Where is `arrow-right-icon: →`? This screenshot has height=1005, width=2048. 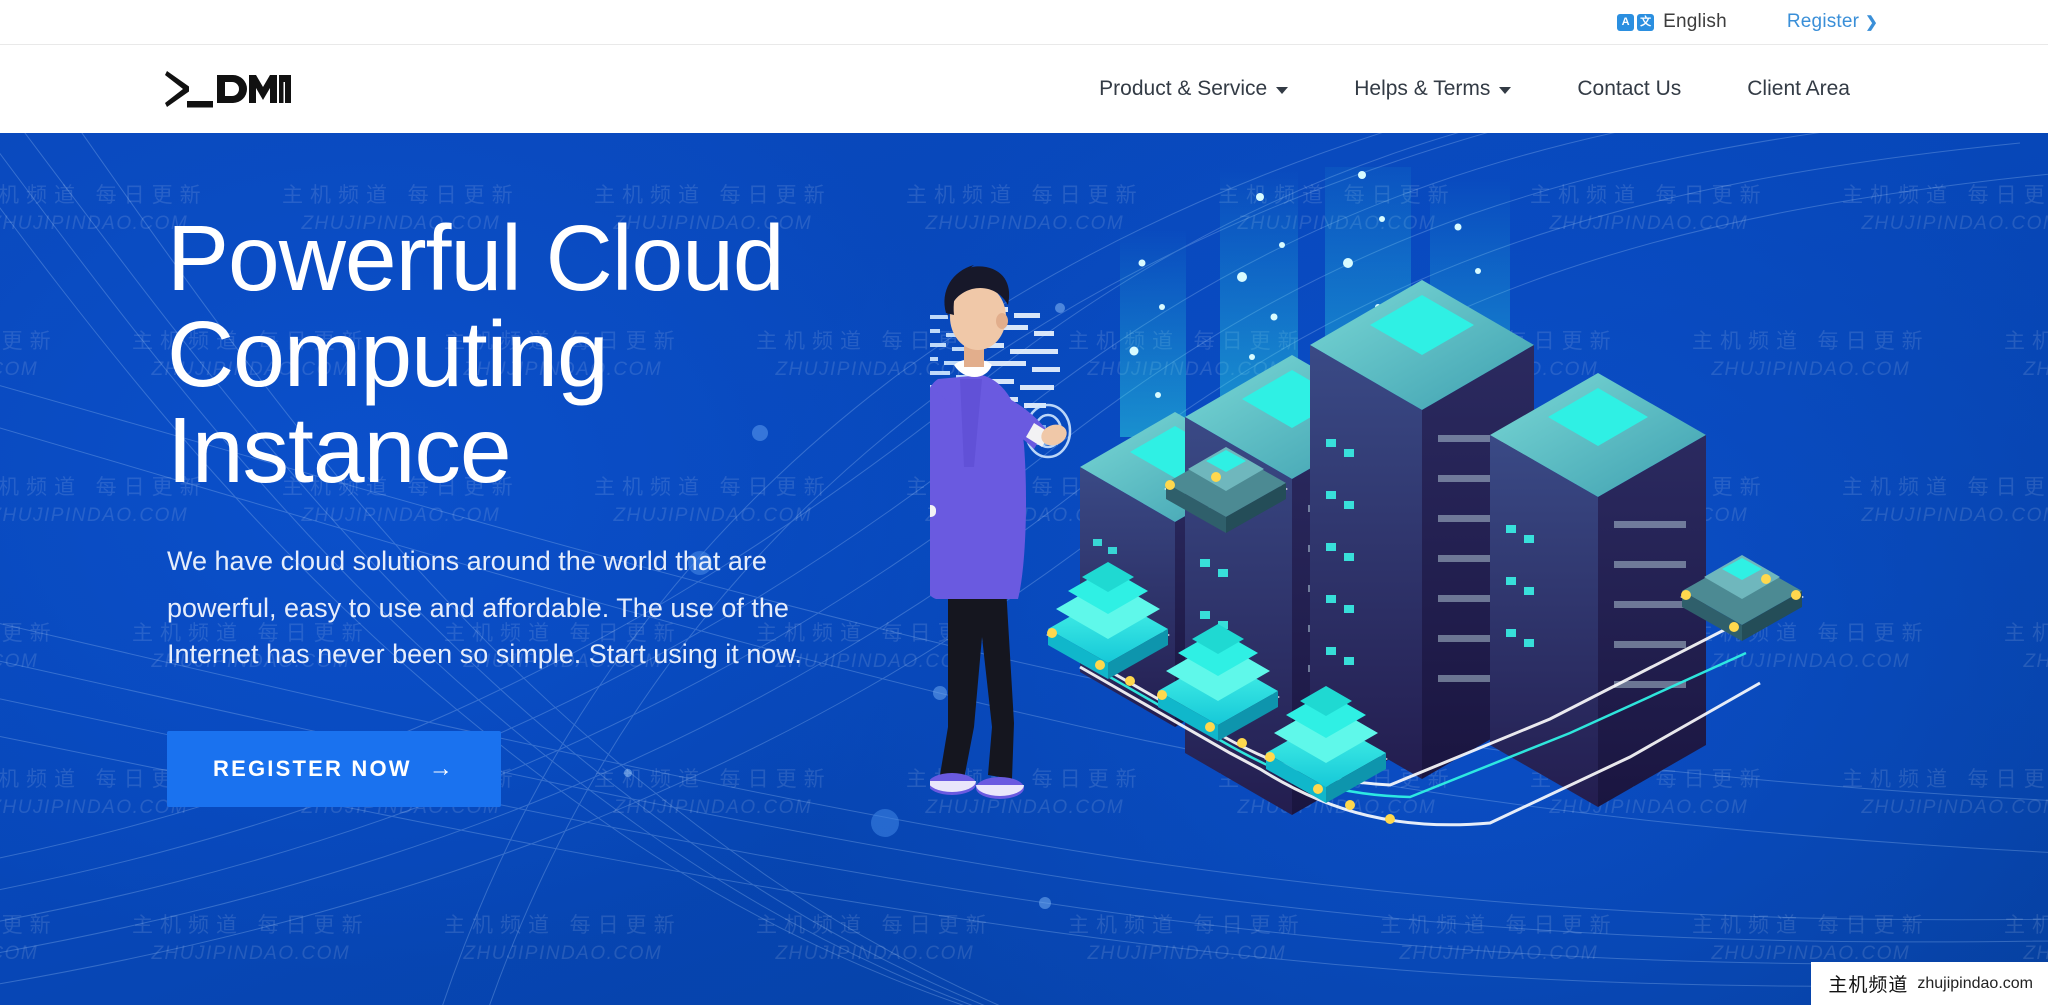 arrow-right-icon: → is located at coordinates (441, 768).